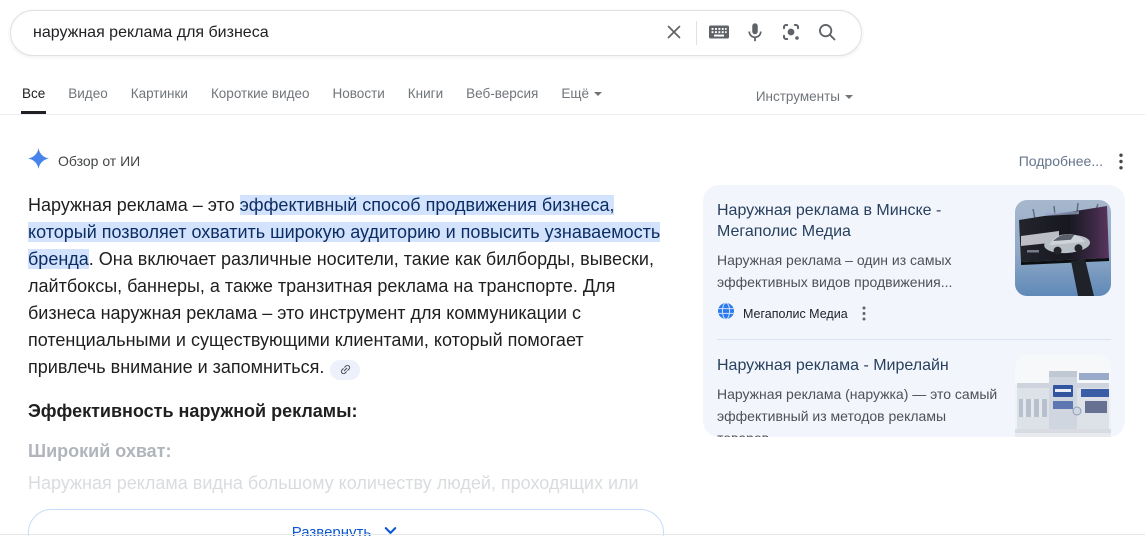 This screenshot has height=536, width=1145. Describe the element at coordinates (346, 522) in the screenshot. I see `expand-button: Развернуть` at that location.